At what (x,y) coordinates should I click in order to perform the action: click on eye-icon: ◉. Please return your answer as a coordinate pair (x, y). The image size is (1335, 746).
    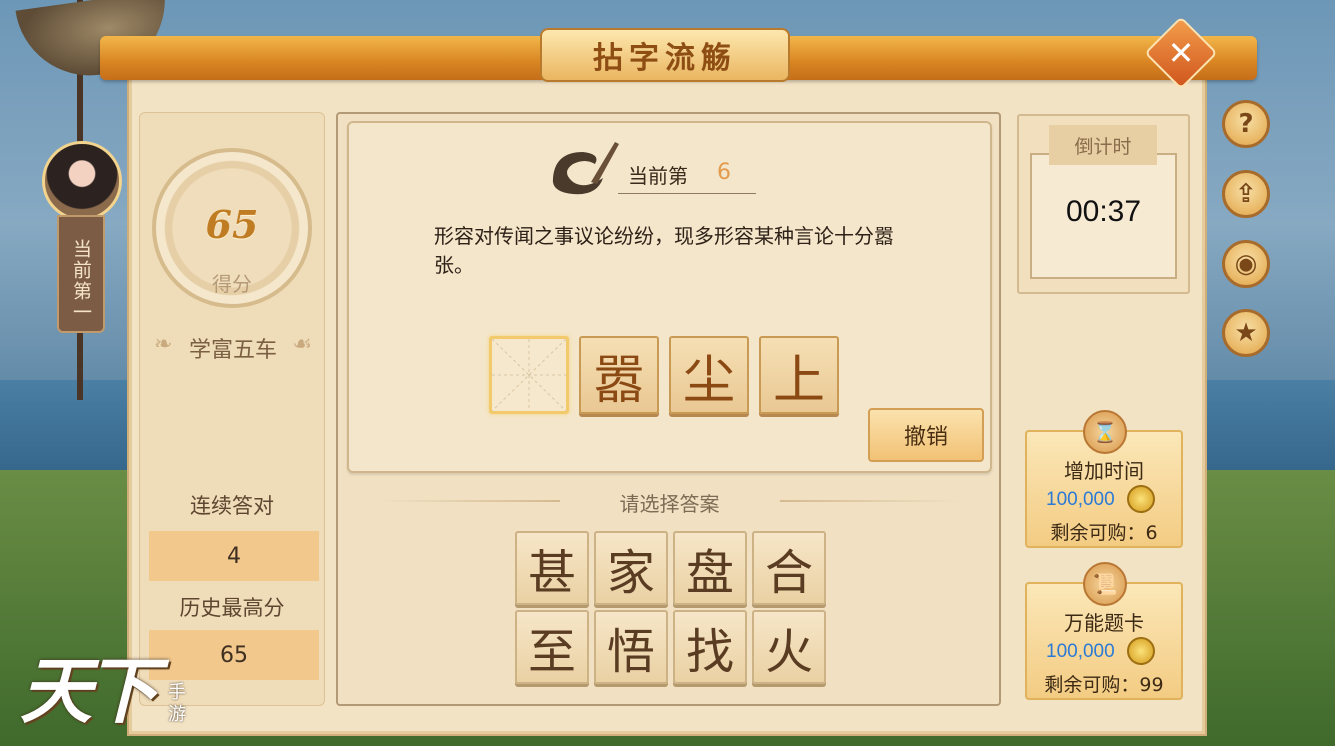
    Looking at the image, I should click on (1246, 264).